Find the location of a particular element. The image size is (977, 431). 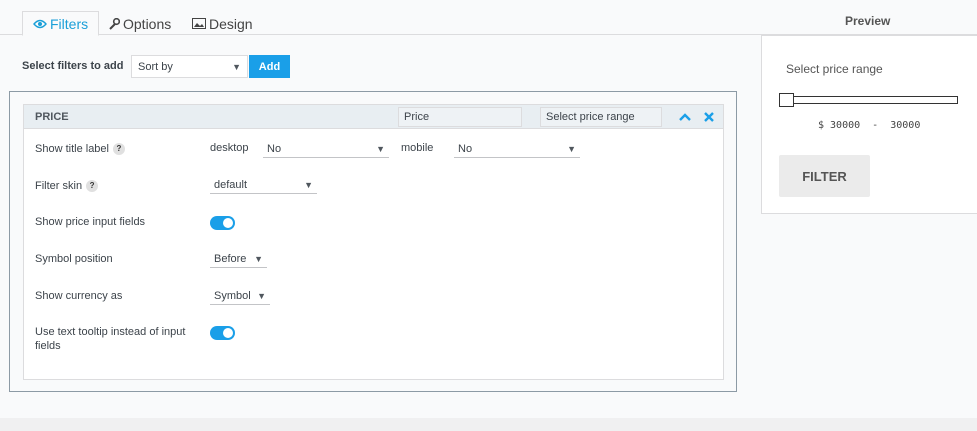

tab-bar: Filters Options Design is located at coordinates (488, 18).